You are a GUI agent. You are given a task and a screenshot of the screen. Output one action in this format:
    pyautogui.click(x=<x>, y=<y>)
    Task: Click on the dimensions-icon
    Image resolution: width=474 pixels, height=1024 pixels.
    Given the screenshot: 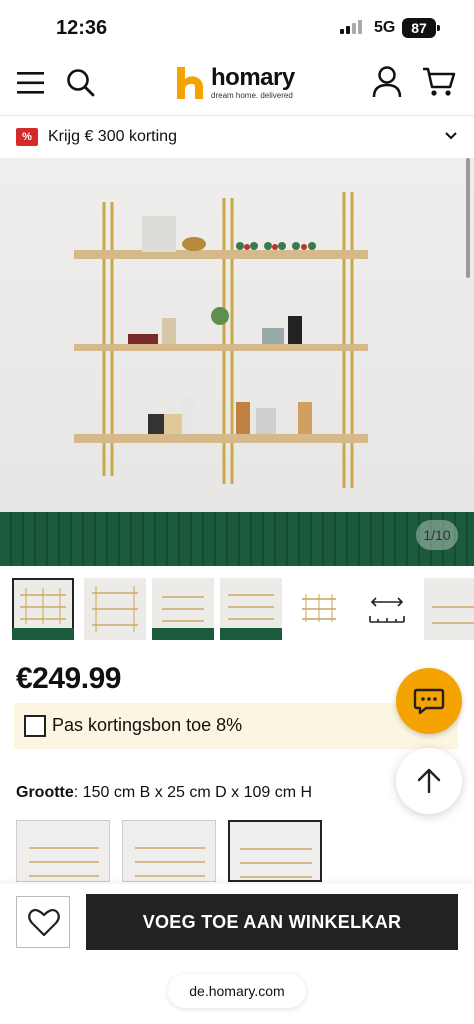 What is the action you would take?
    pyautogui.click(x=387, y=610)
    